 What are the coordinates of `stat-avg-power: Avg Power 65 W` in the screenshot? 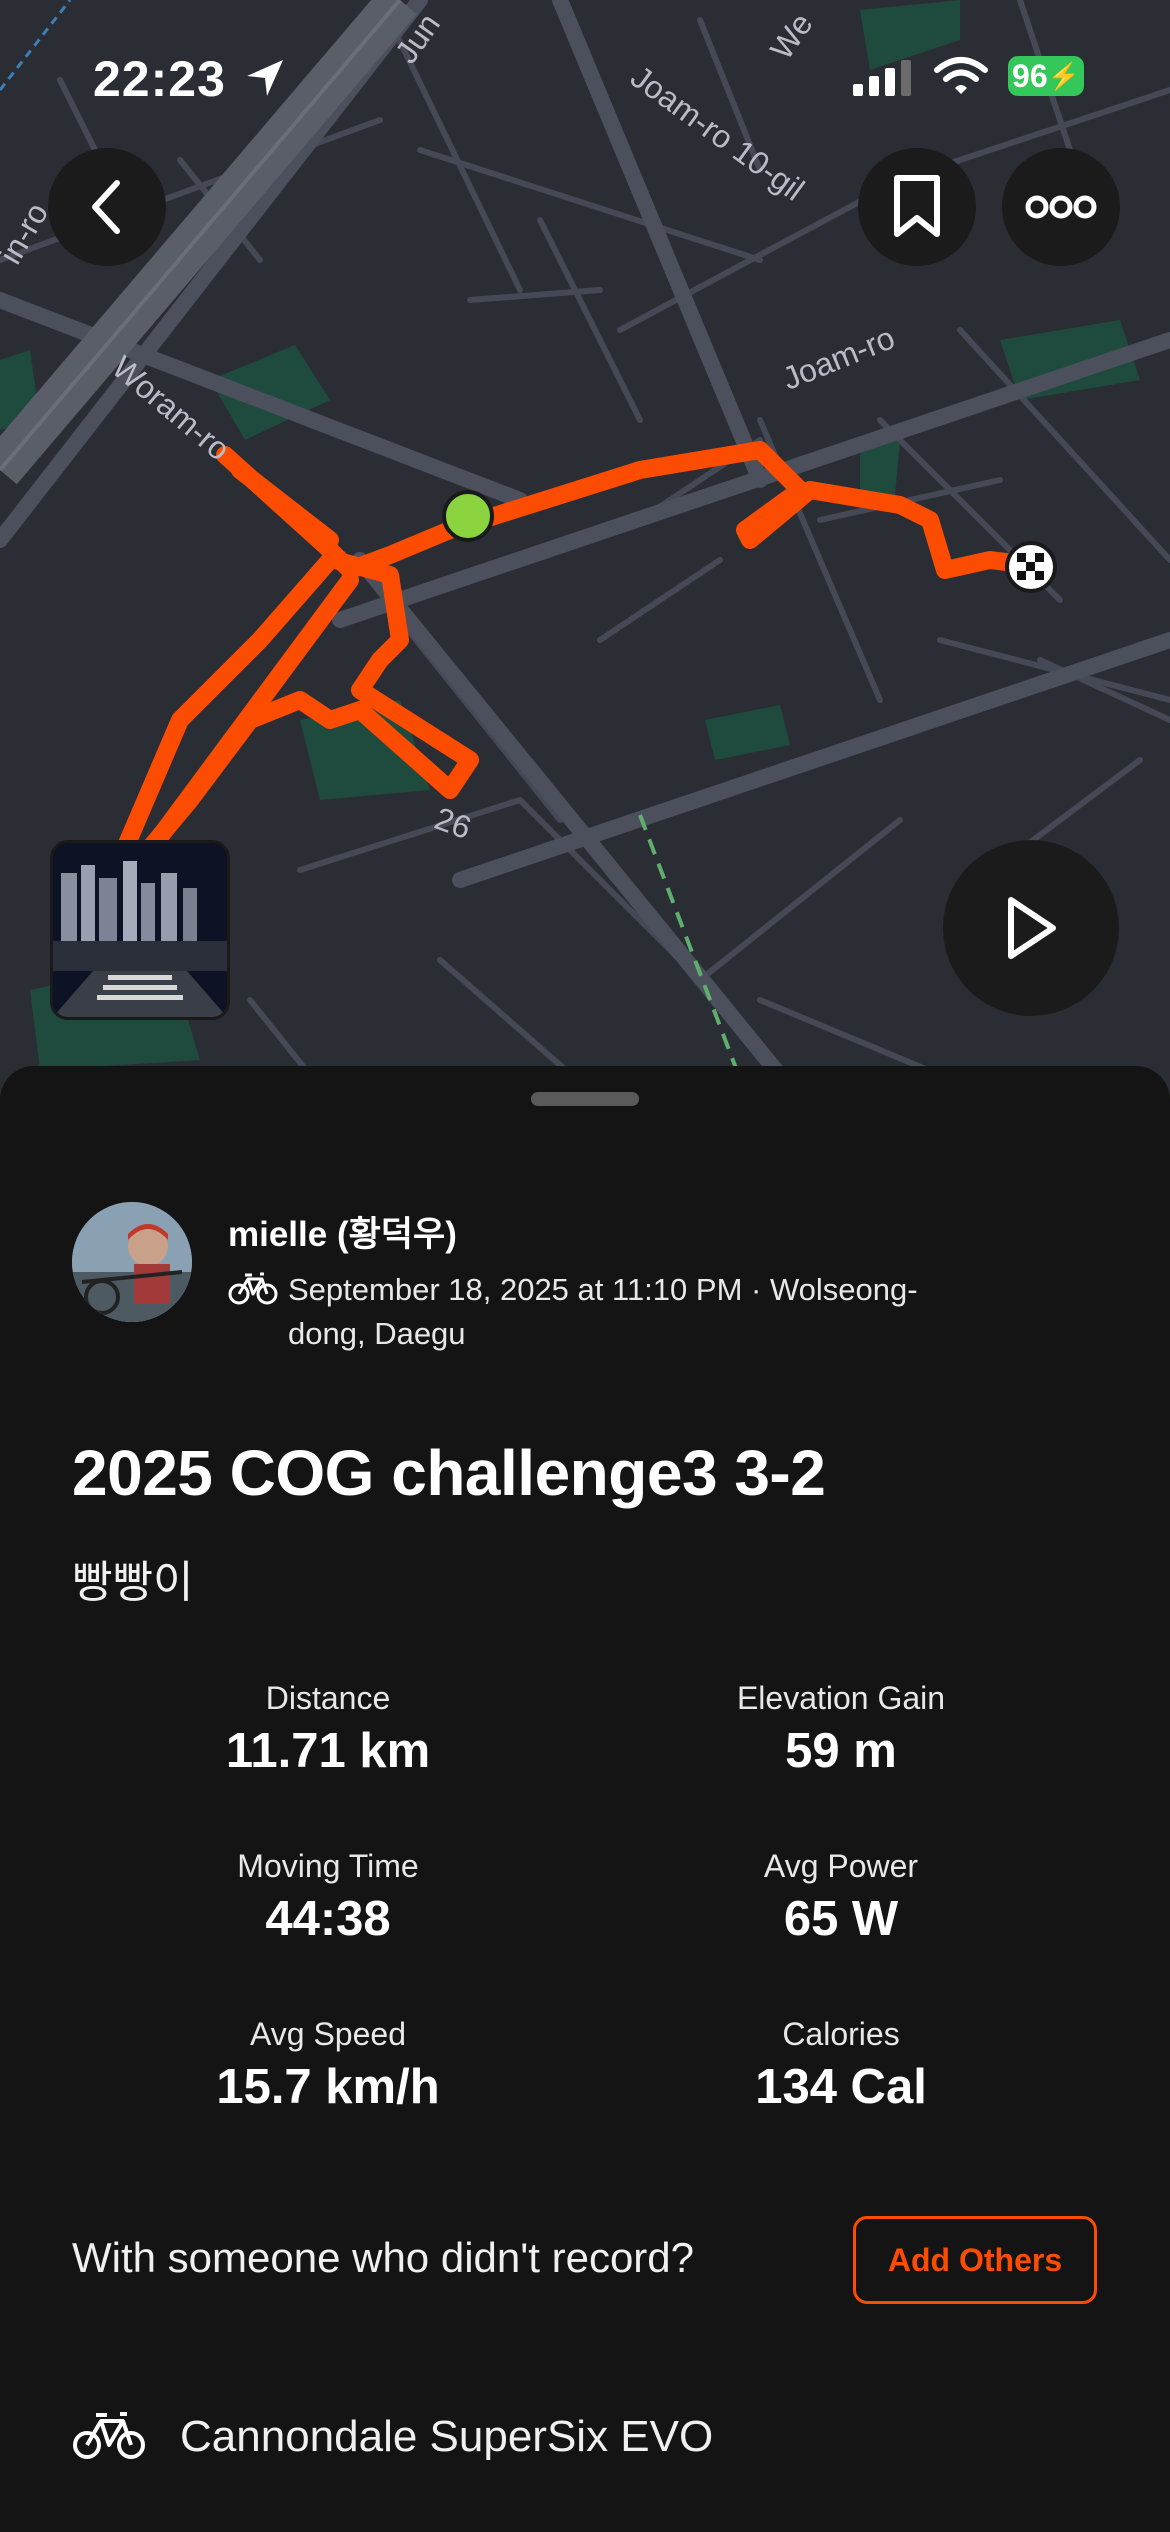 It's located at (841, 1897).